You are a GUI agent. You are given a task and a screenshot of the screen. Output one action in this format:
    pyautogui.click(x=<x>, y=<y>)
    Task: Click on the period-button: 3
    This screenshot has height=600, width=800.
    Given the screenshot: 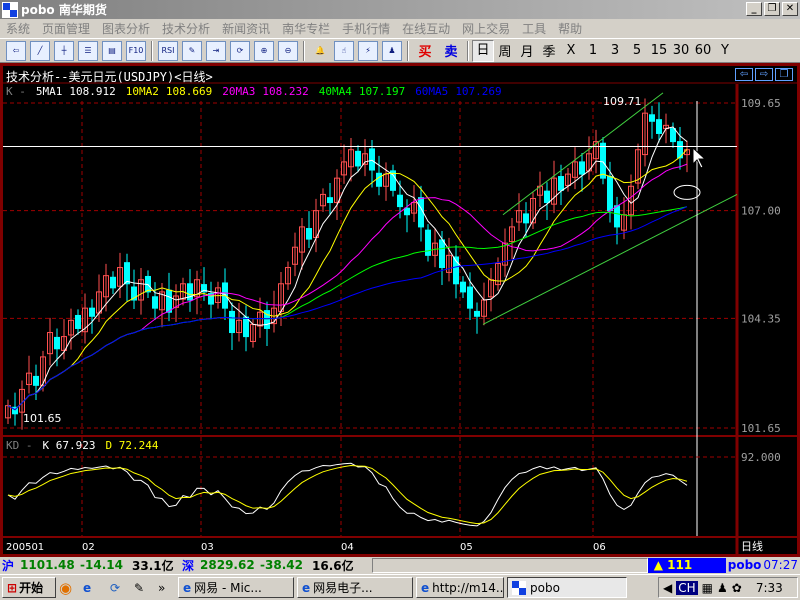 What is the action you would take?
    pyautogui.click(x=615, y=50)
    